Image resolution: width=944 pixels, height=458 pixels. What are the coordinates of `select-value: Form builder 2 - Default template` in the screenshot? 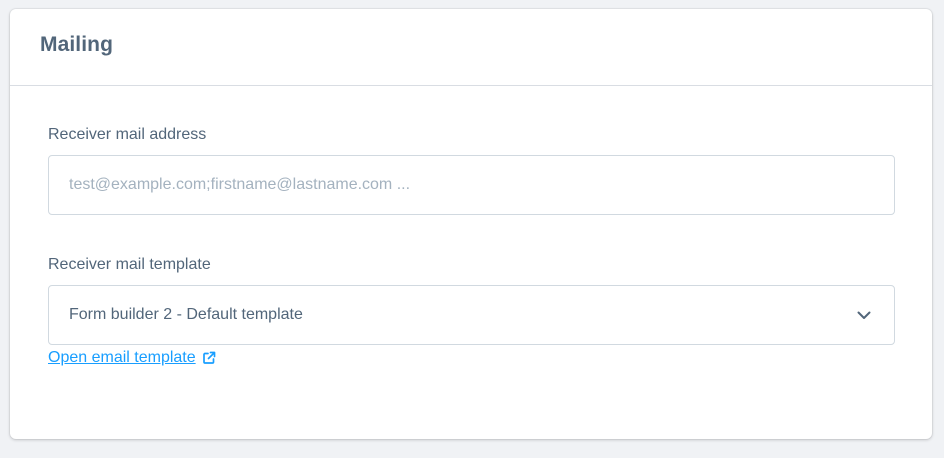 It's located at (186, 314).